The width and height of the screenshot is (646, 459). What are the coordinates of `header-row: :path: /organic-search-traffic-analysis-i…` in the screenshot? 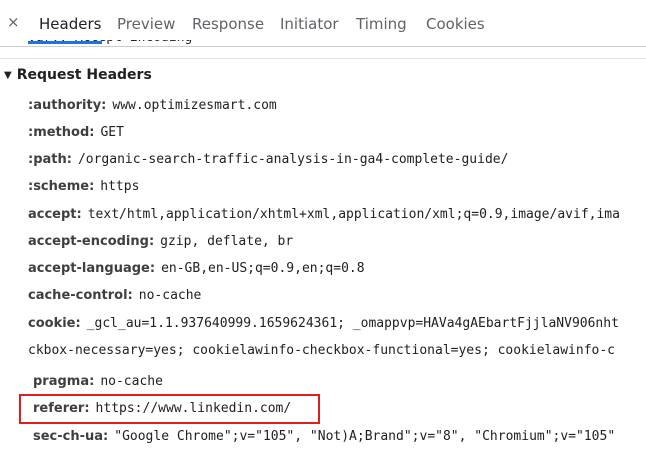 It's located at (268, 160).